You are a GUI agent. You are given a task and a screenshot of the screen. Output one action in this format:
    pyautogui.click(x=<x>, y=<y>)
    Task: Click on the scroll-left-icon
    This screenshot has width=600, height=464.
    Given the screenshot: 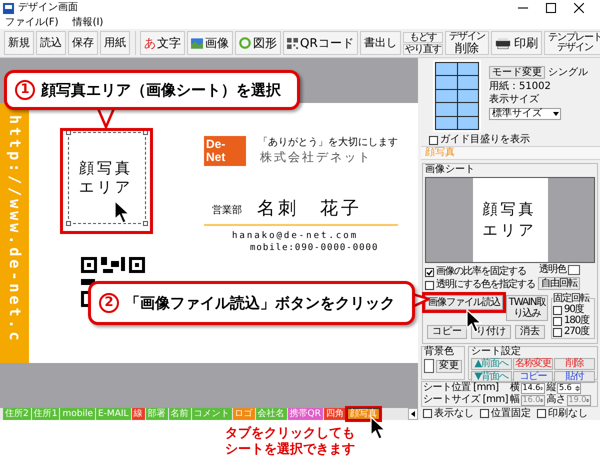 What is the action you would take?
    pyautogui.click(x=413, y=414)
    